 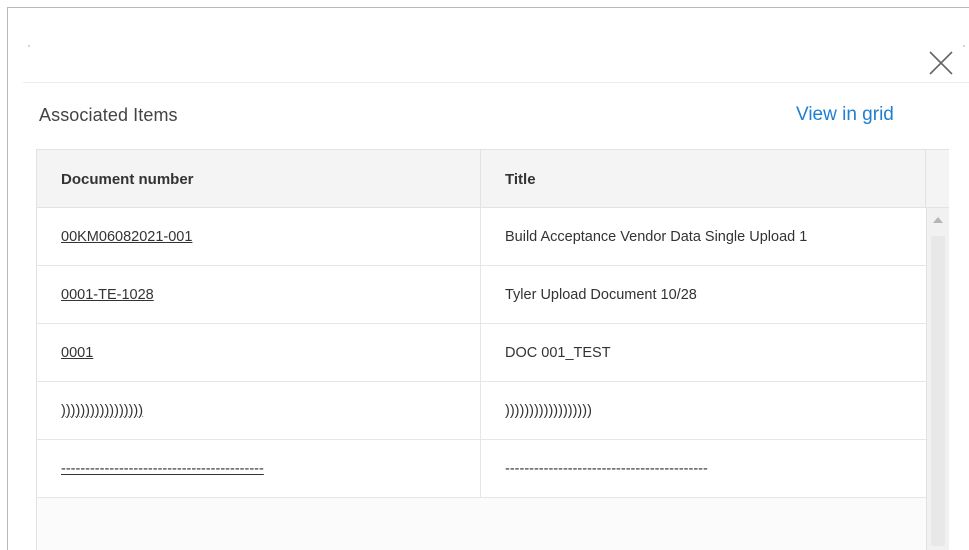 I want to click on section-title: Associated Items, so click(x=108, y=115).